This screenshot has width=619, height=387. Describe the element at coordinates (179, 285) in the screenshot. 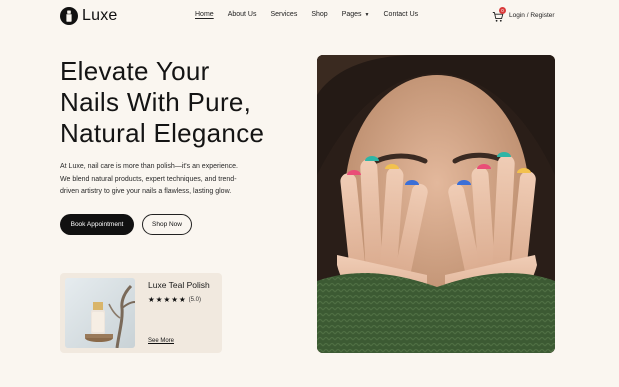

I see `product-title: Luxe Teal Polish` at that location.